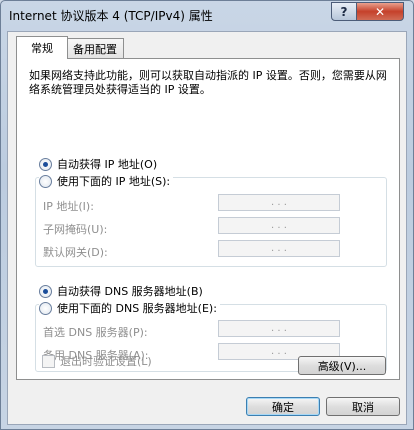  Describe the element at coordinates (68, 206) in the screenshot. I see `ip-address-label: IP 地址(I):` at that location.